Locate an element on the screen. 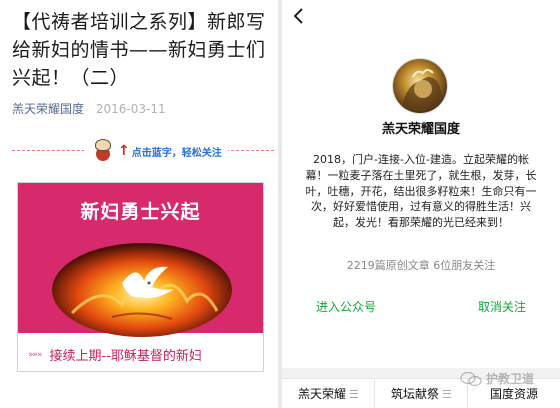  menu-item-altar: 筑坛献祭 is located at coordinates (421, 393).